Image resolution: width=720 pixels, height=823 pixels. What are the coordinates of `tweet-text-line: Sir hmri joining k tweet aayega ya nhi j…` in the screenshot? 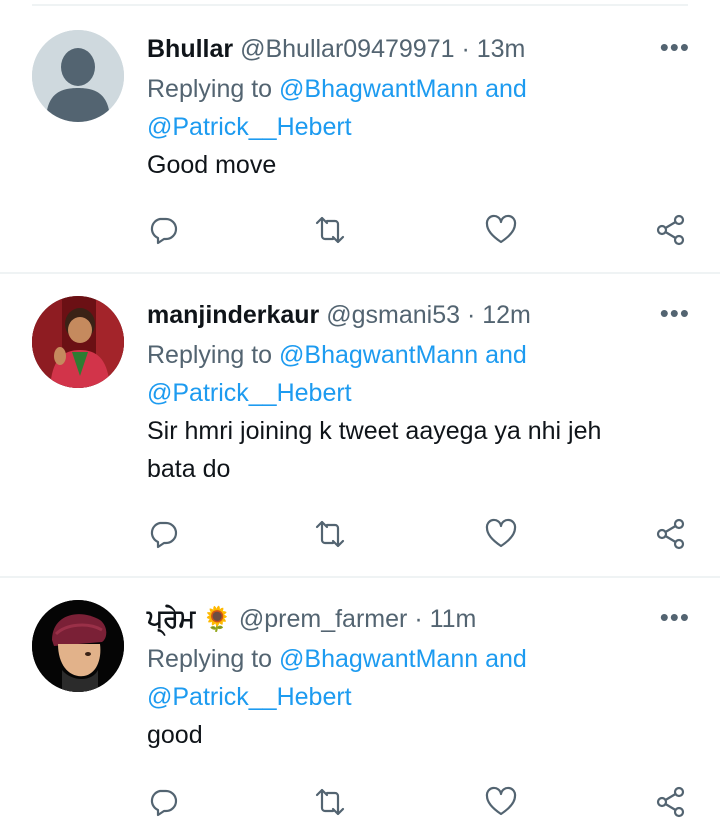 It's located at (374, 431).